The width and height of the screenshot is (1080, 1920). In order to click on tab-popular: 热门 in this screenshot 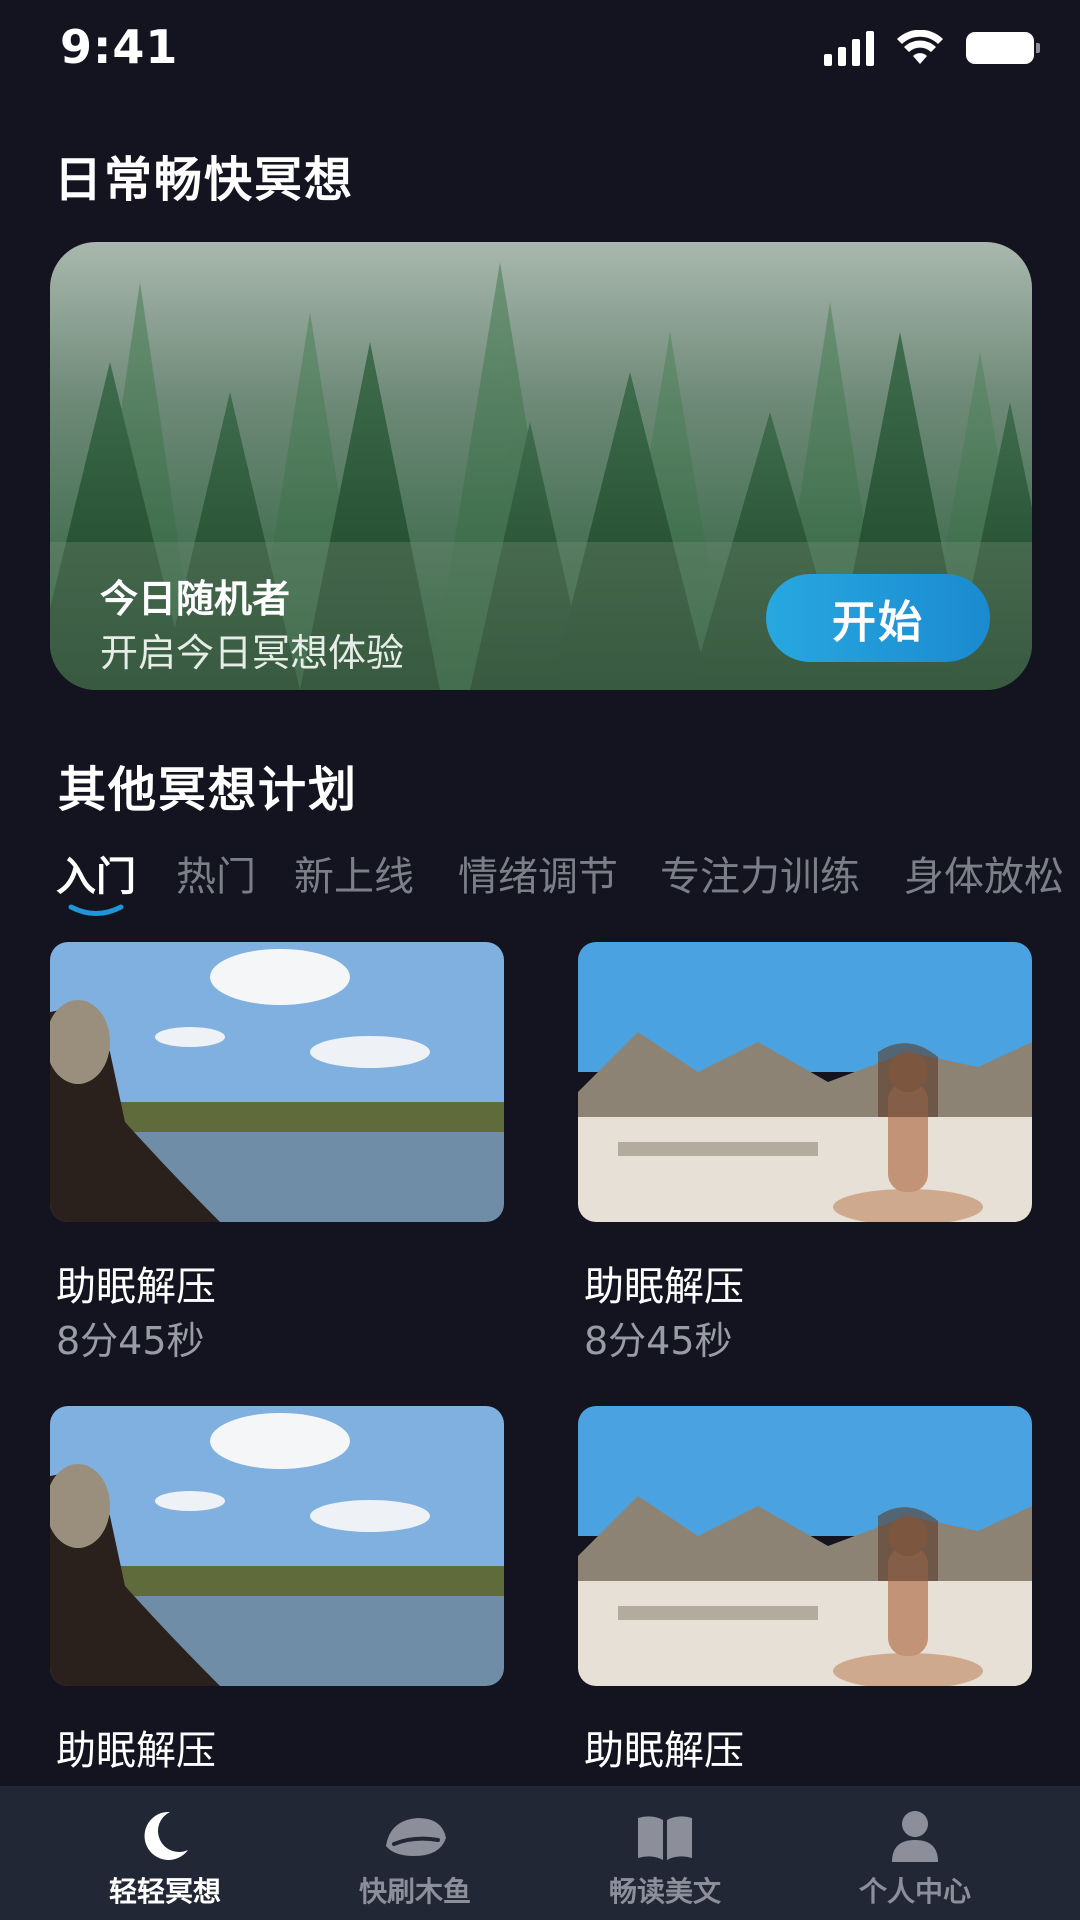, I will do `click(216, 873)`.